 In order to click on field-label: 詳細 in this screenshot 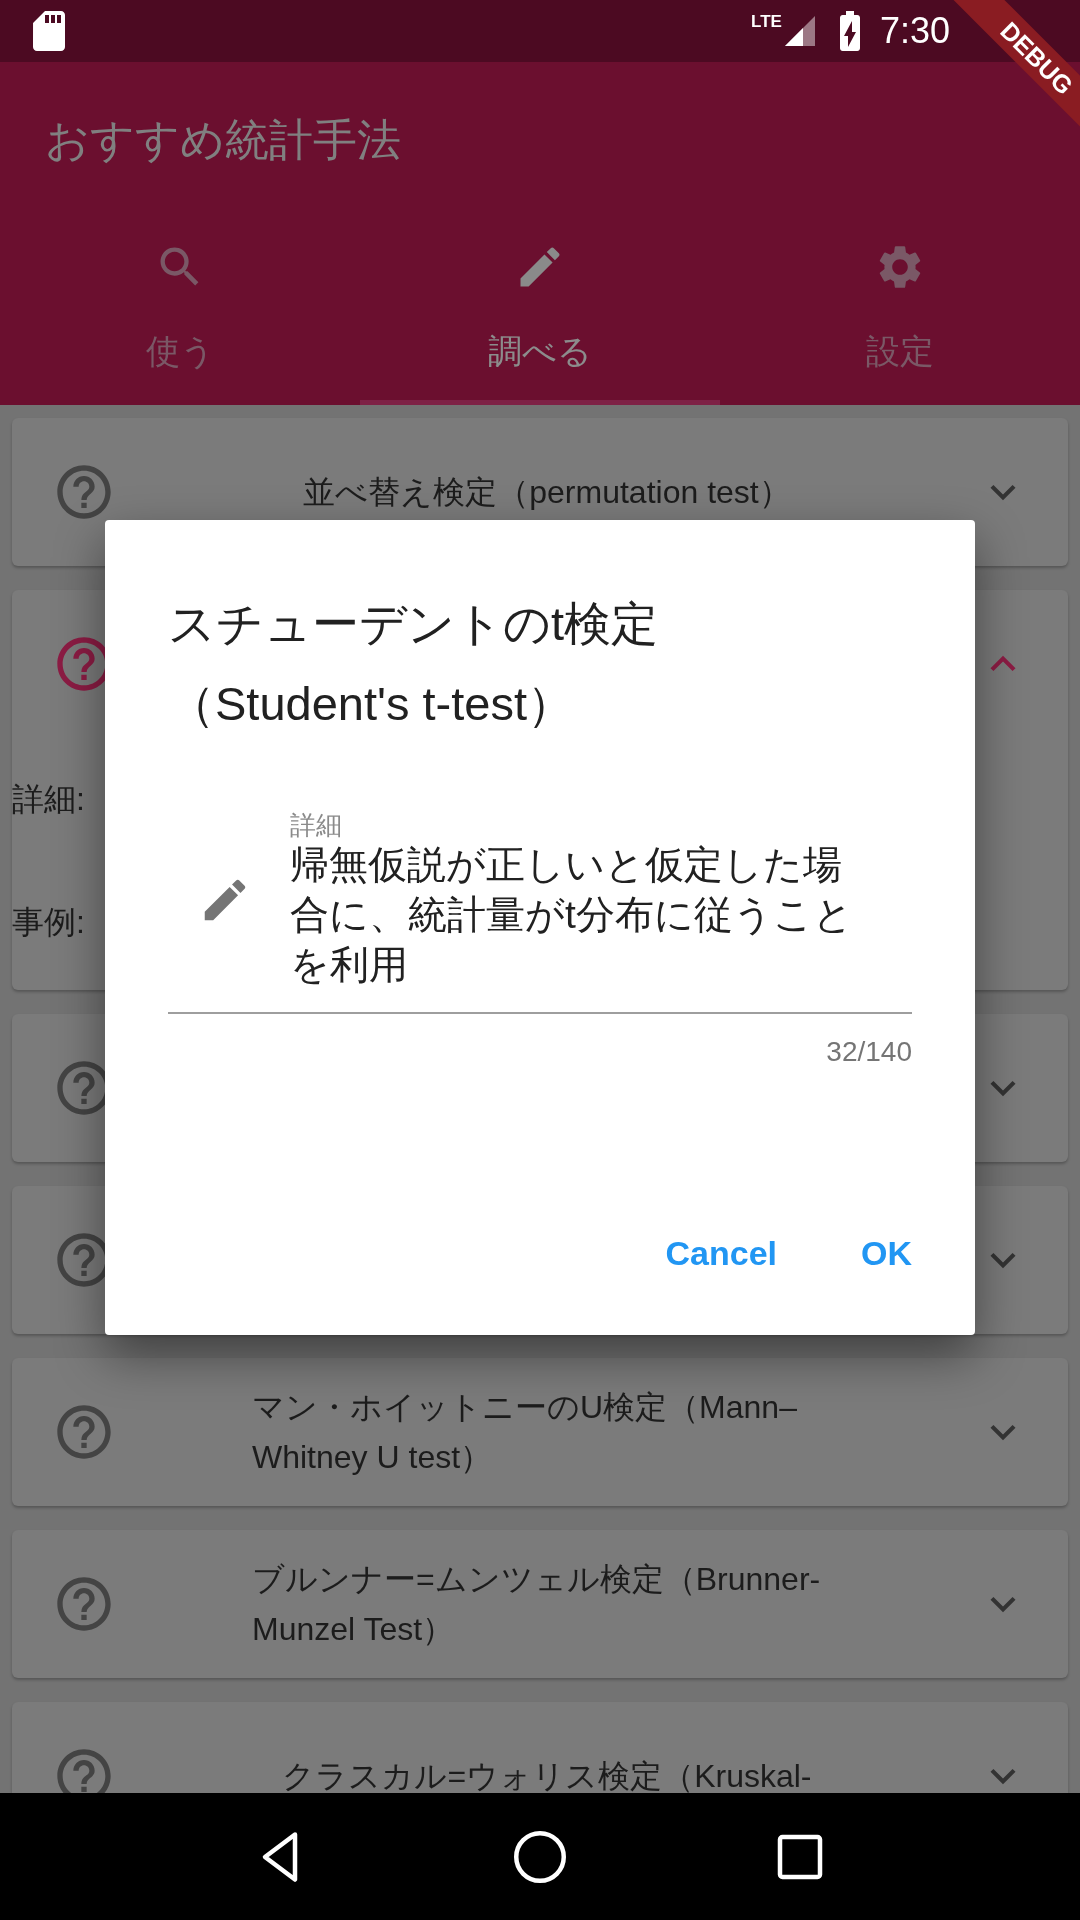, I will do `click(316, 825)`.